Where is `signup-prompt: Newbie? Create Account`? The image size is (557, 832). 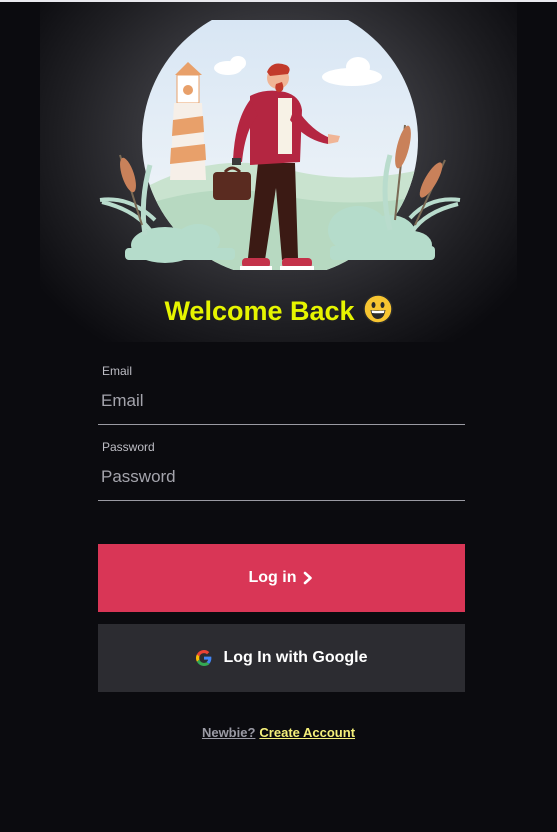
signup-prompt: Newbie? Create Account is located at coordinates (278, 732).